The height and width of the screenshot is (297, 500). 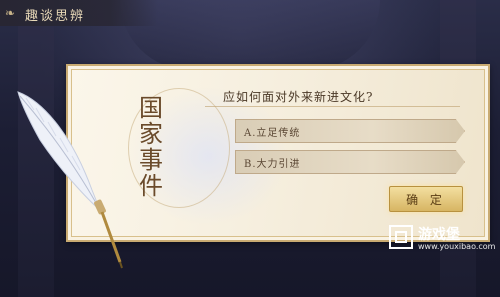 I want to click on option-a-button: A.立足传统, so click(x=350, y=131).